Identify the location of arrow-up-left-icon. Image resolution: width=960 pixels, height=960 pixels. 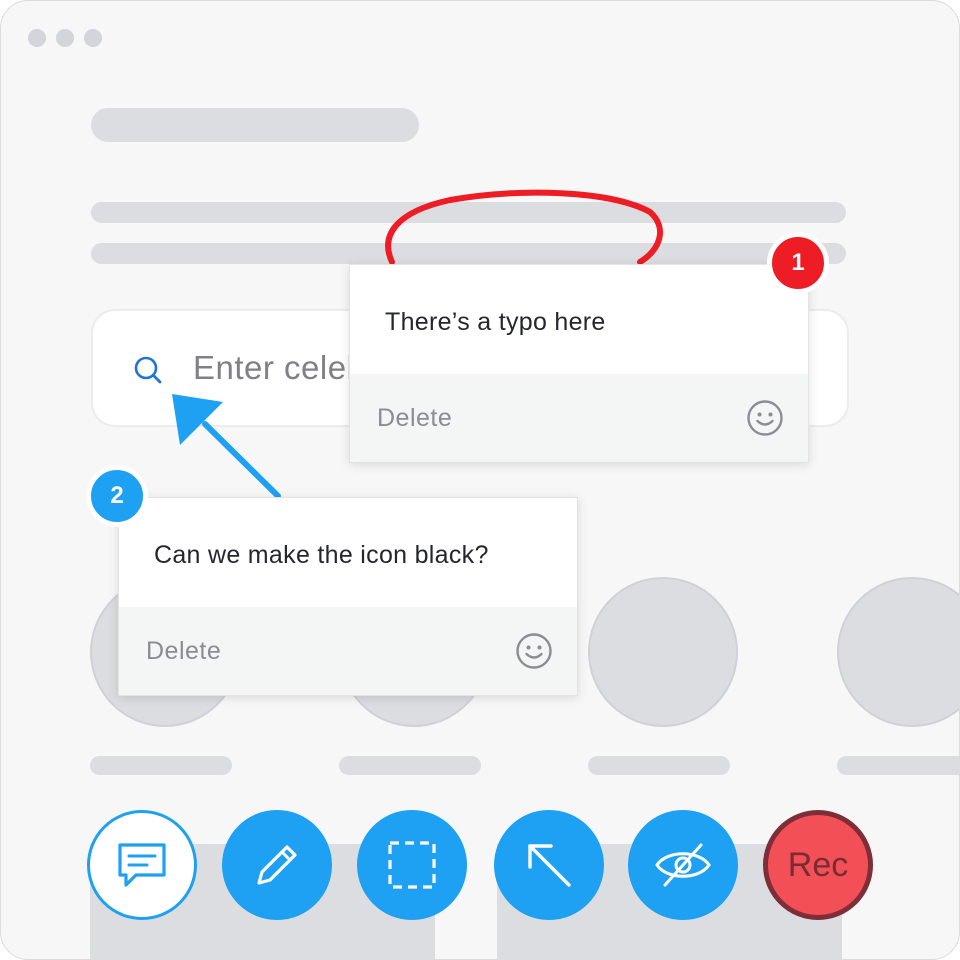
(549, 865).